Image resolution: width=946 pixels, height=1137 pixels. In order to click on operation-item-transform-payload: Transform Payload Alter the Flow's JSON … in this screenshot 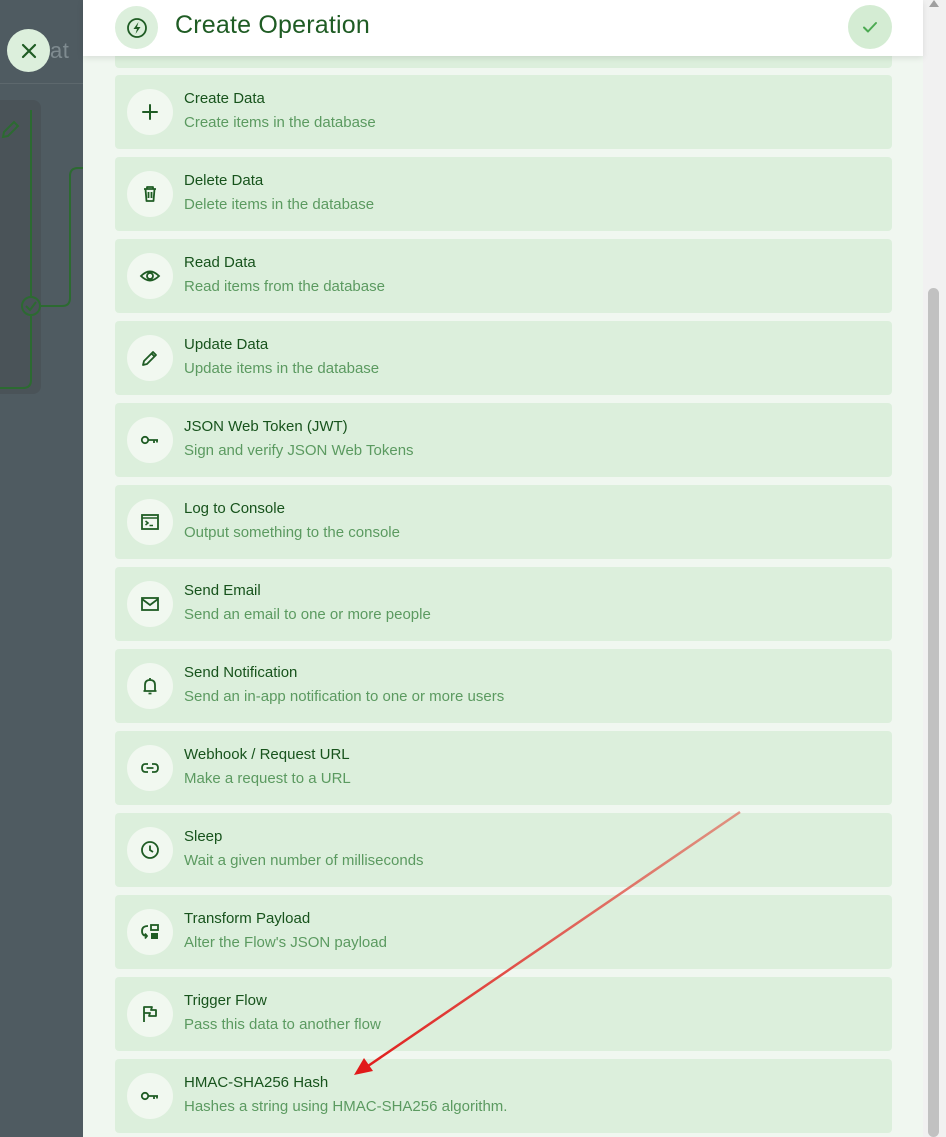, I will do `click(503, 932)`.